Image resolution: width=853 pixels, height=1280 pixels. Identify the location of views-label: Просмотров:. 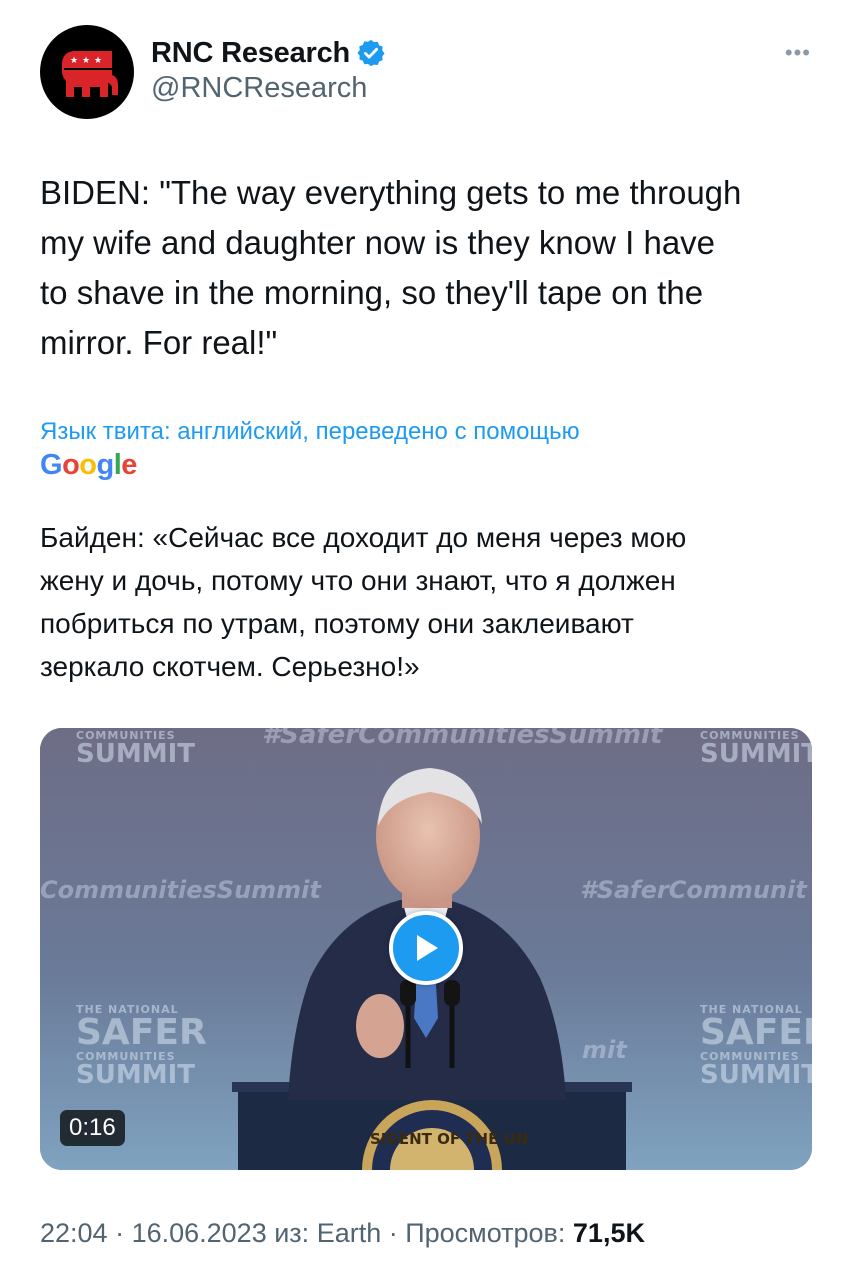
(489, 1233).